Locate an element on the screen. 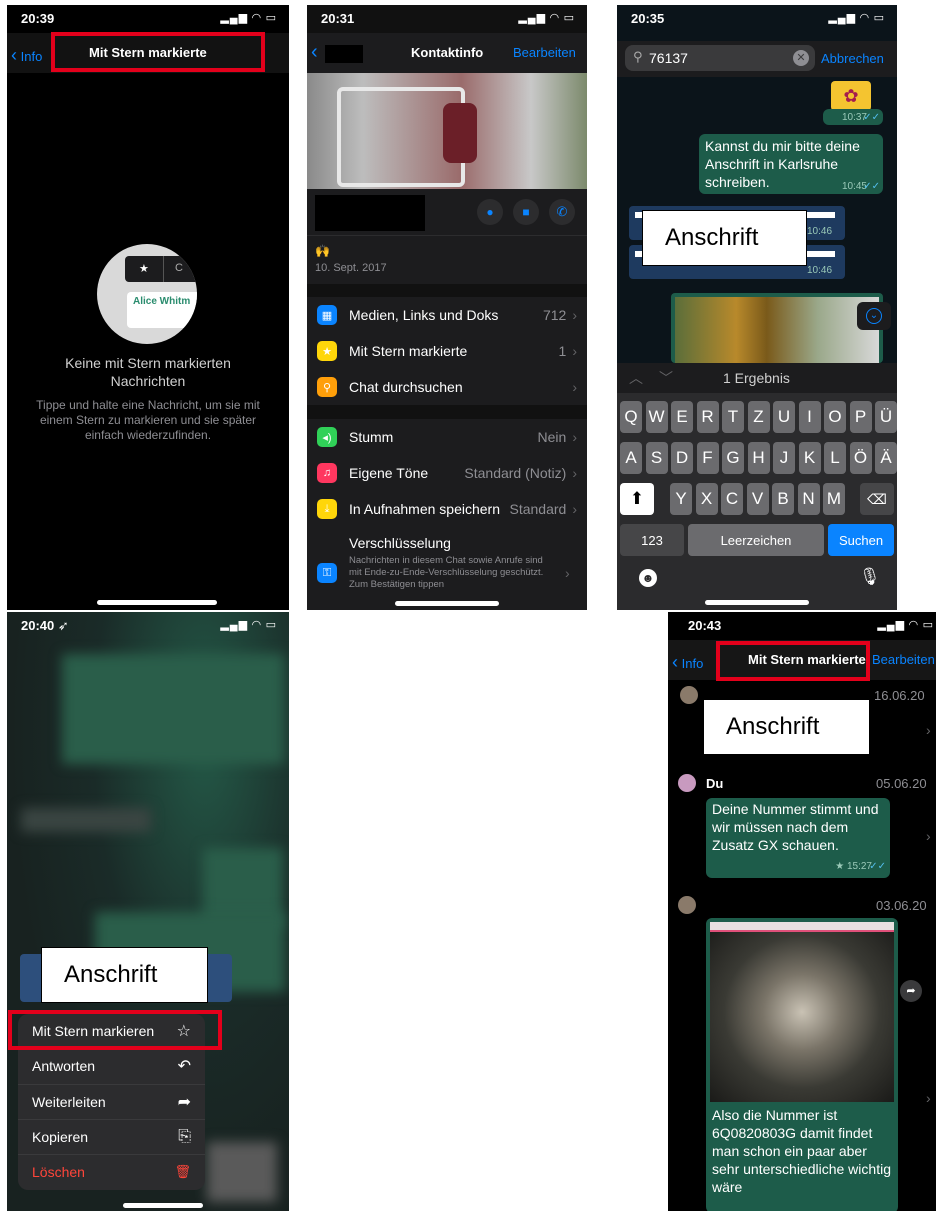 Image resolution: width=936 pixels, height=1211 pixels. about-date: 10. Sept. 2017 is located at coordinates (351, 268).